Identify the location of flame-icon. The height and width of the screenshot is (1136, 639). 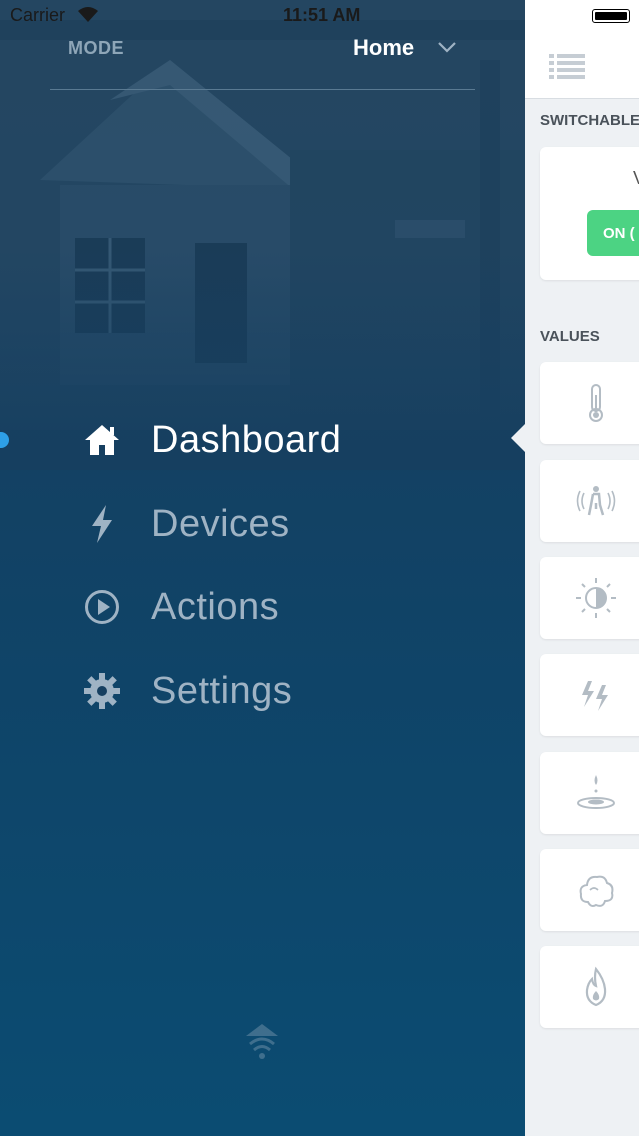
(596, 986).